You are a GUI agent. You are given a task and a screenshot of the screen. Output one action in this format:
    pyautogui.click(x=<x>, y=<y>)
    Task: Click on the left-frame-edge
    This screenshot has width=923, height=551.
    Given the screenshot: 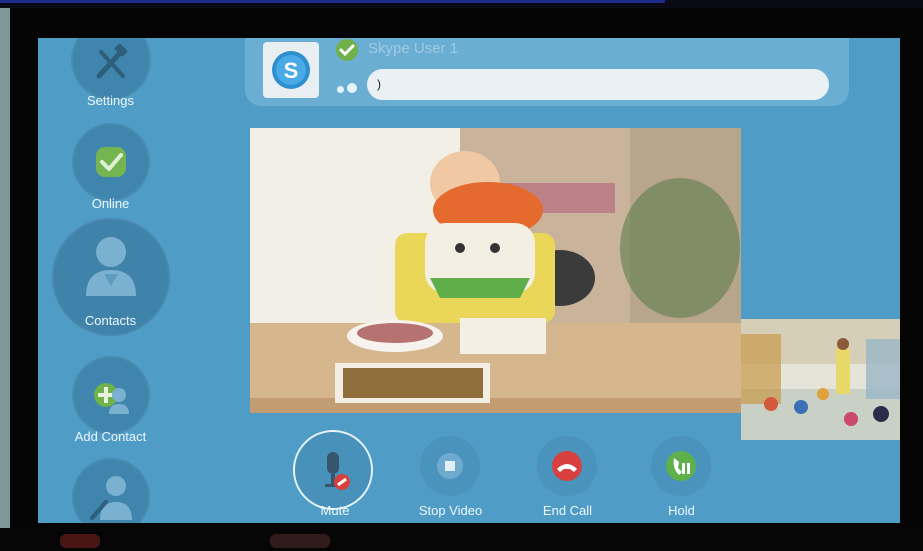 What is the action you would take?
    pyautogui.click(x=5, y=268)
    